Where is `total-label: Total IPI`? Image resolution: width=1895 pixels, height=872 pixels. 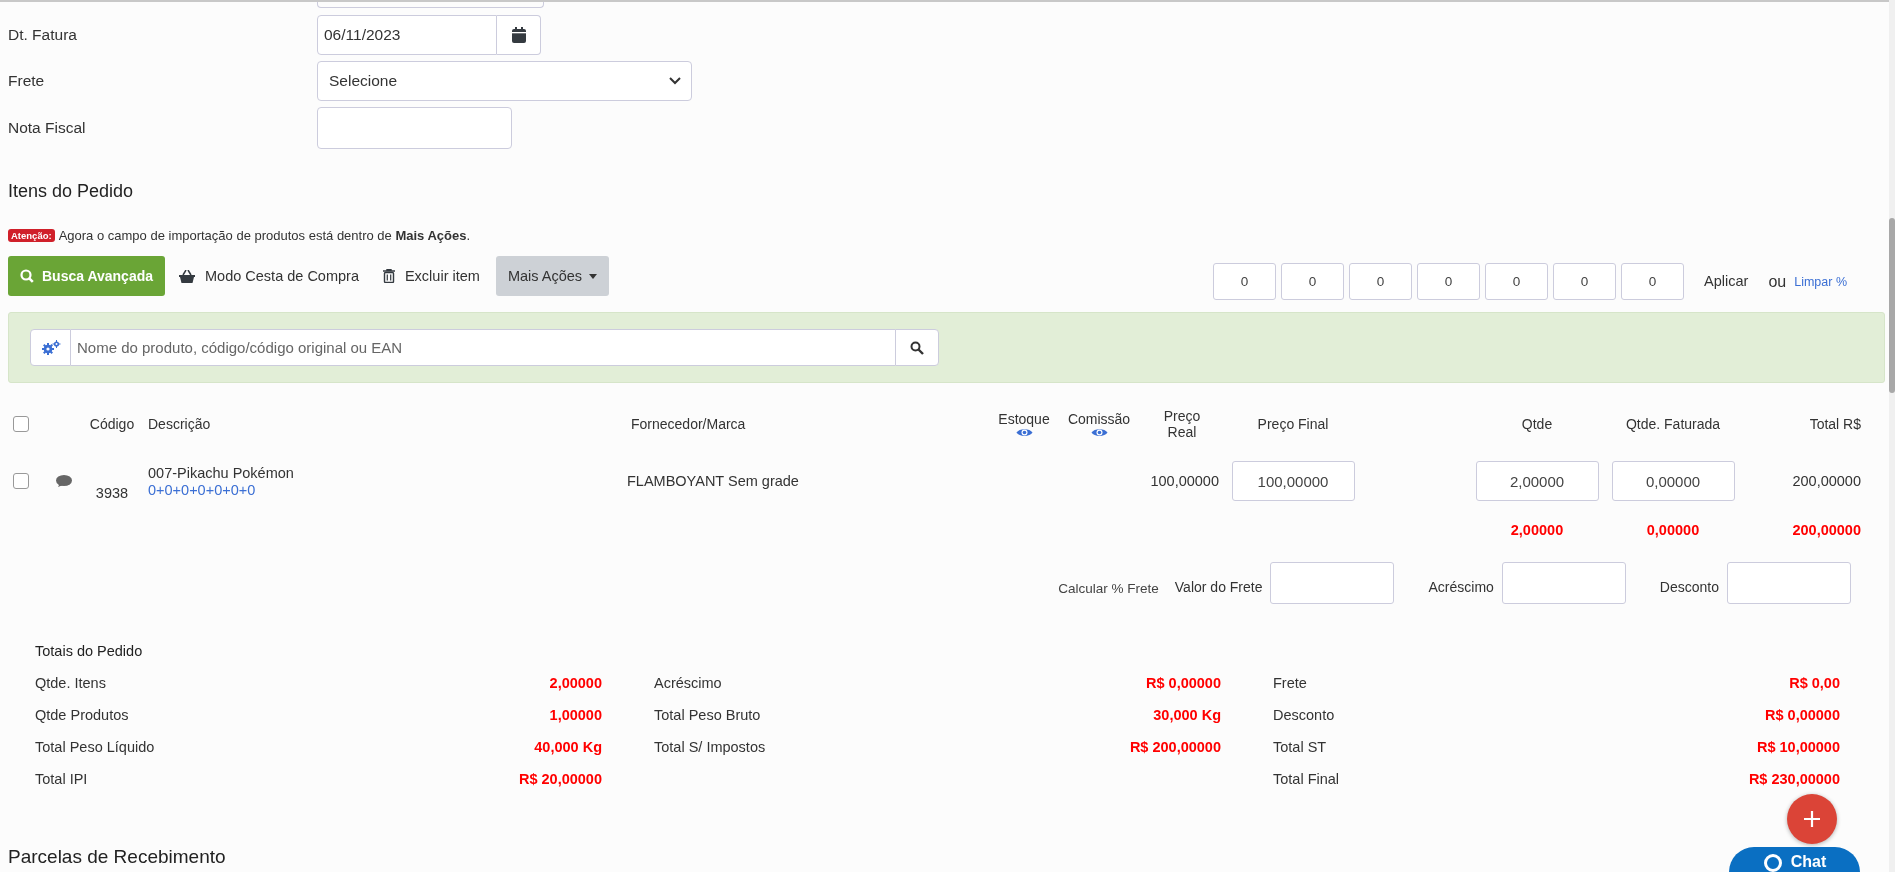
total-label: Total IPI is located at coordinates (61, 779).